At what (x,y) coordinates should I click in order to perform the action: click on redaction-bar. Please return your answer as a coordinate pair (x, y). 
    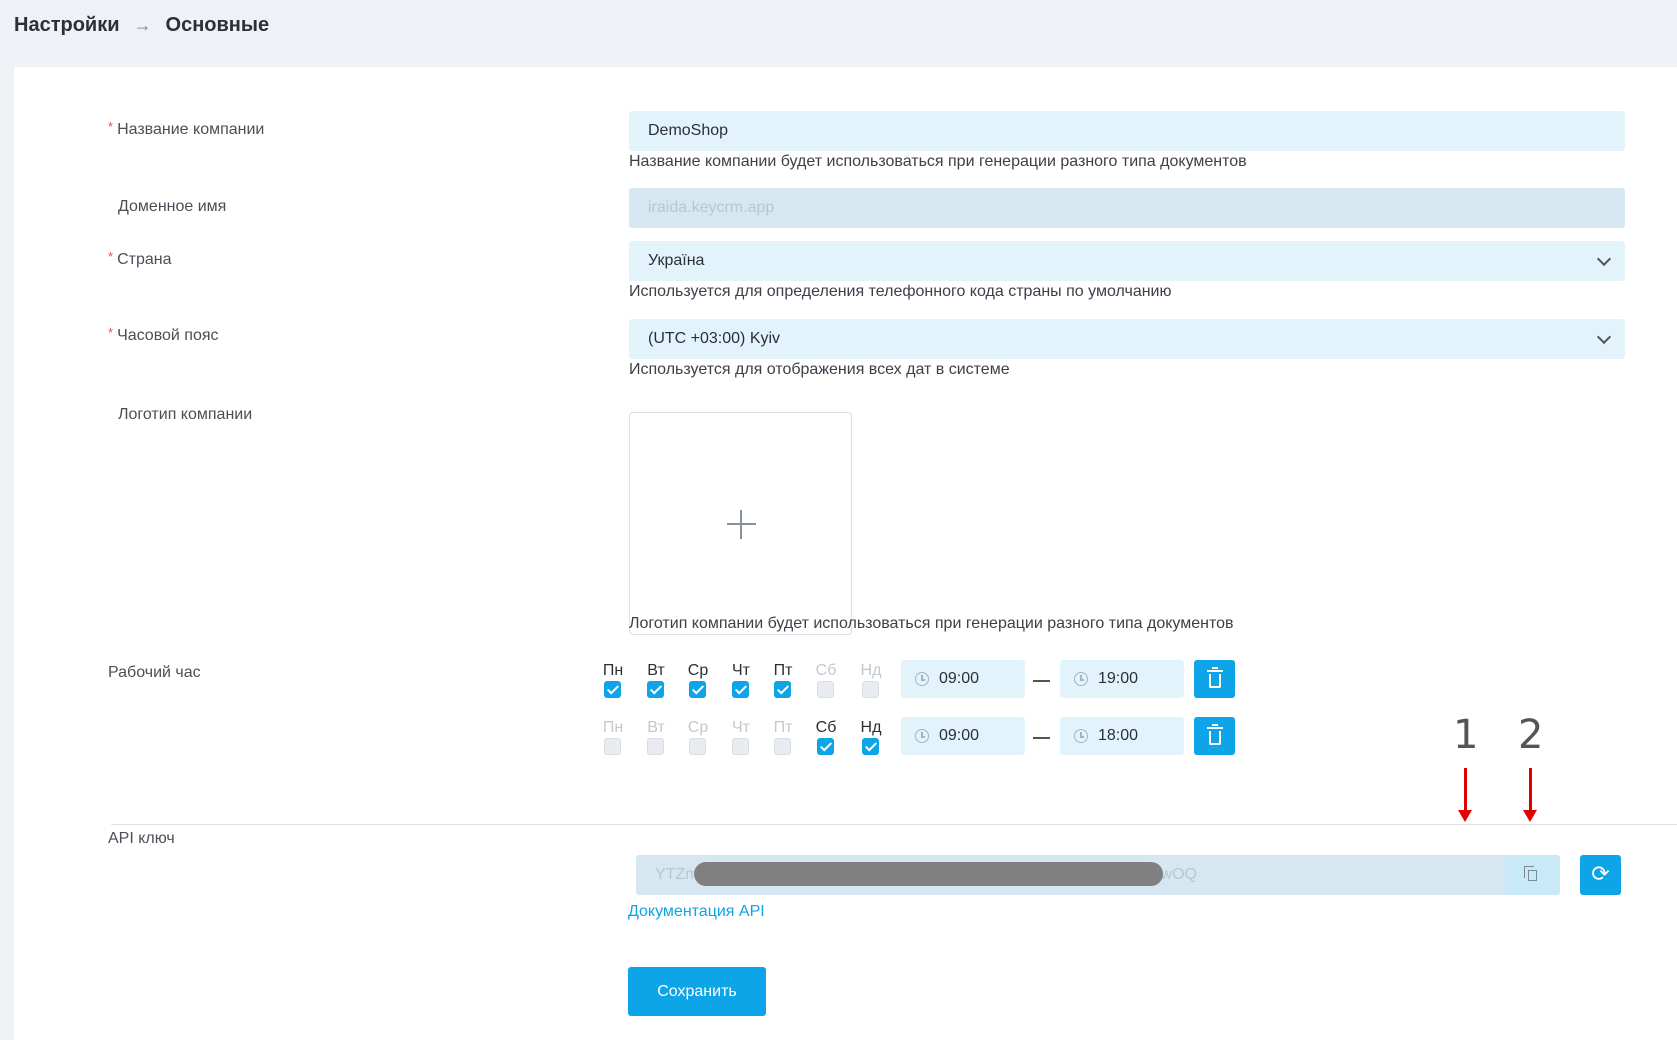
    Looking at the image, I should click on (928, 874).